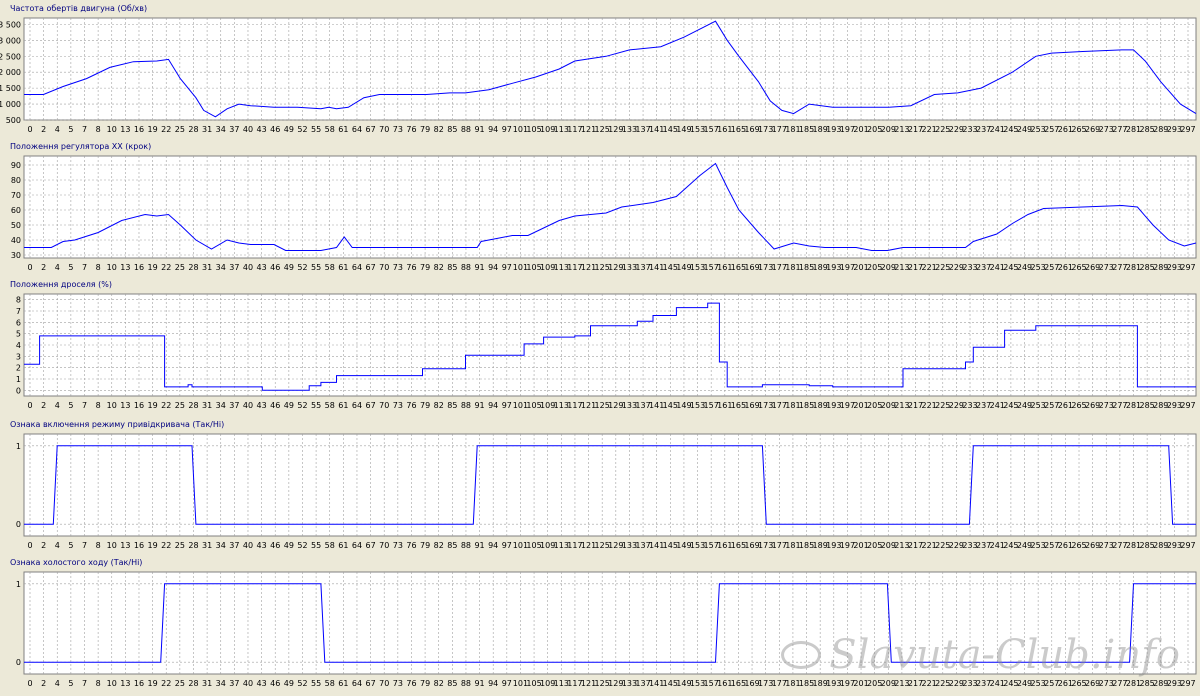 This screenshot has width=1200, height=696. Describe the element at coordinates (507, 405) in the screenshot. I see `x-tick-label: 97` at that location.